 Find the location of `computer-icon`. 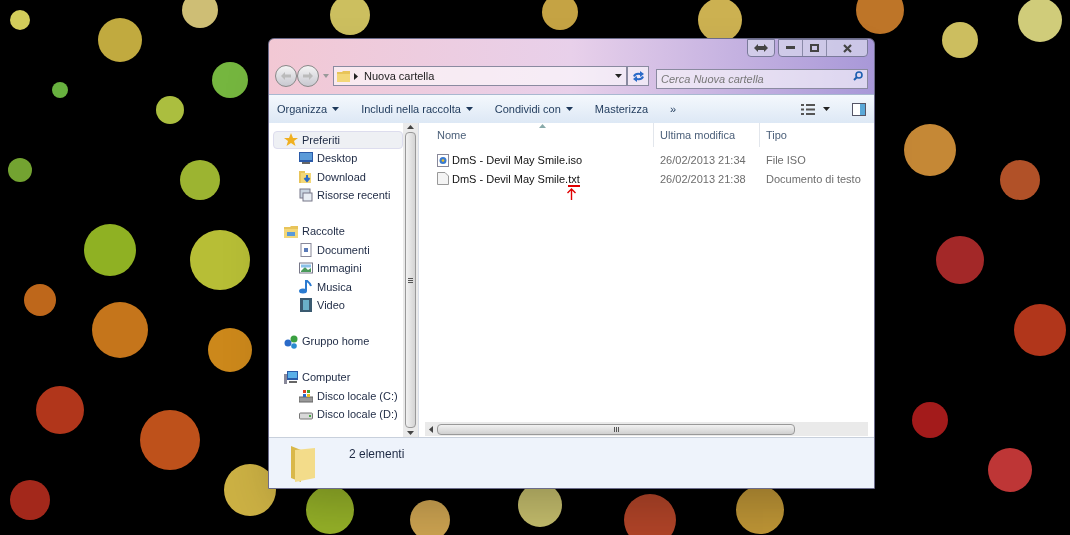

computer-icon is located at coordinates (291, 377).